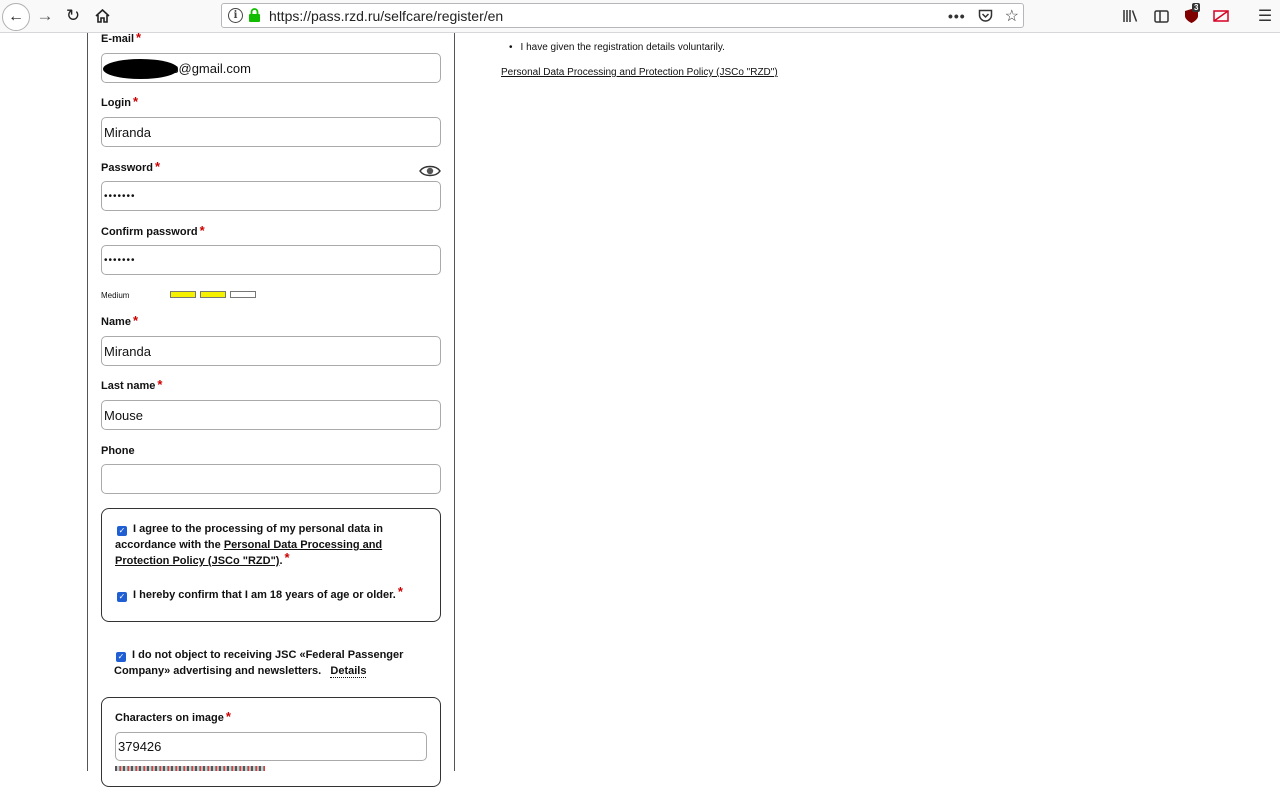 This screenshot has width=1280, height=787. I want to click on reload-button: ↻, so click(73, 16).